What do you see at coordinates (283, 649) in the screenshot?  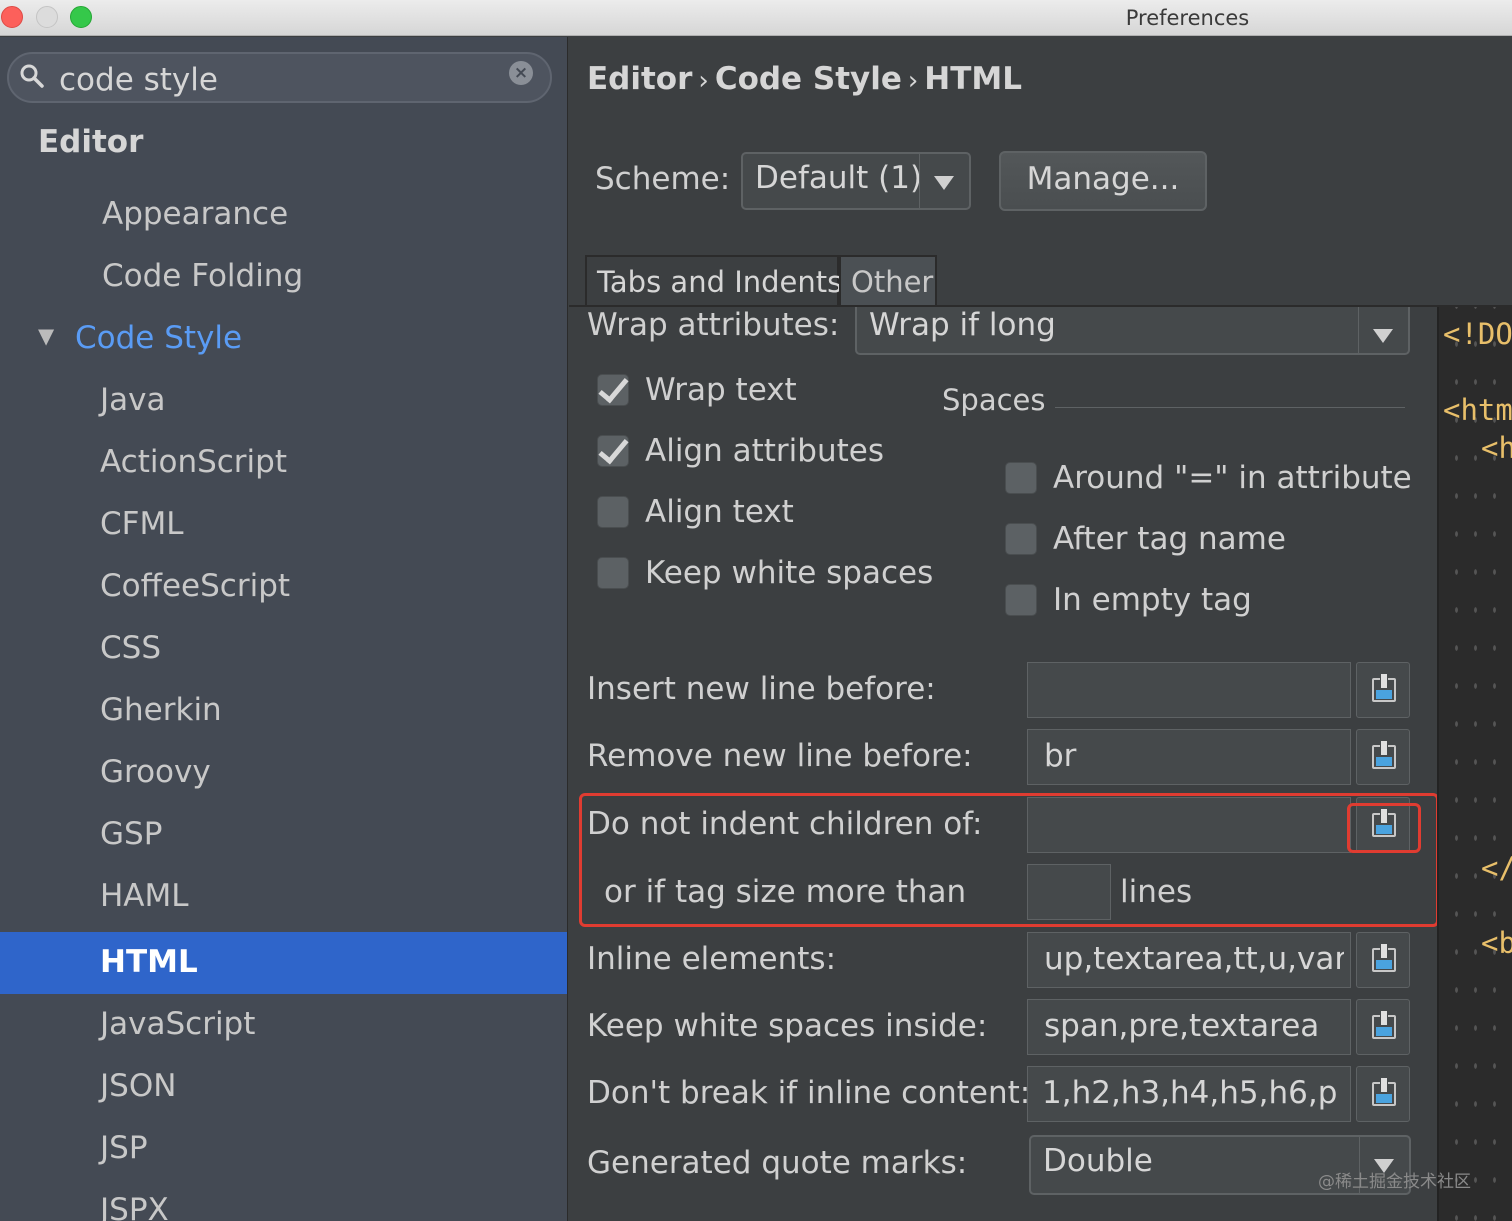 I see `sidebar-item-css: CSS` at bounding box center [283, 649].